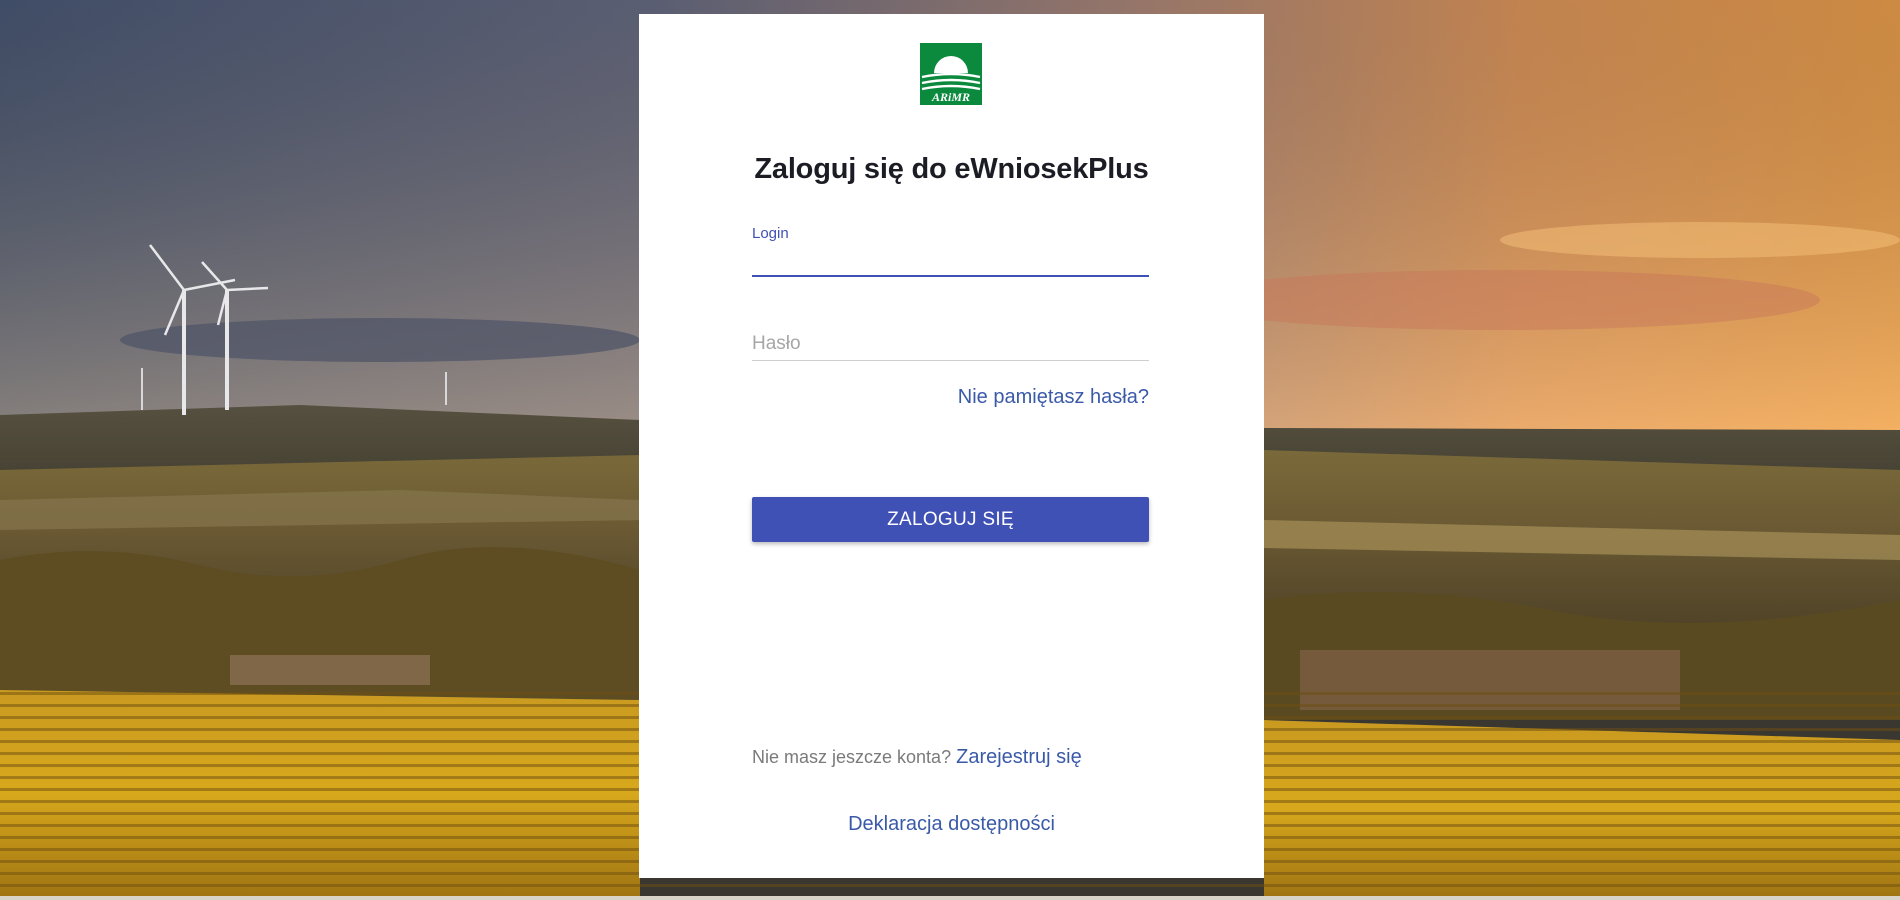  I want to click on login-button: ZALOGUJ SIĘ, so click(950, 519).